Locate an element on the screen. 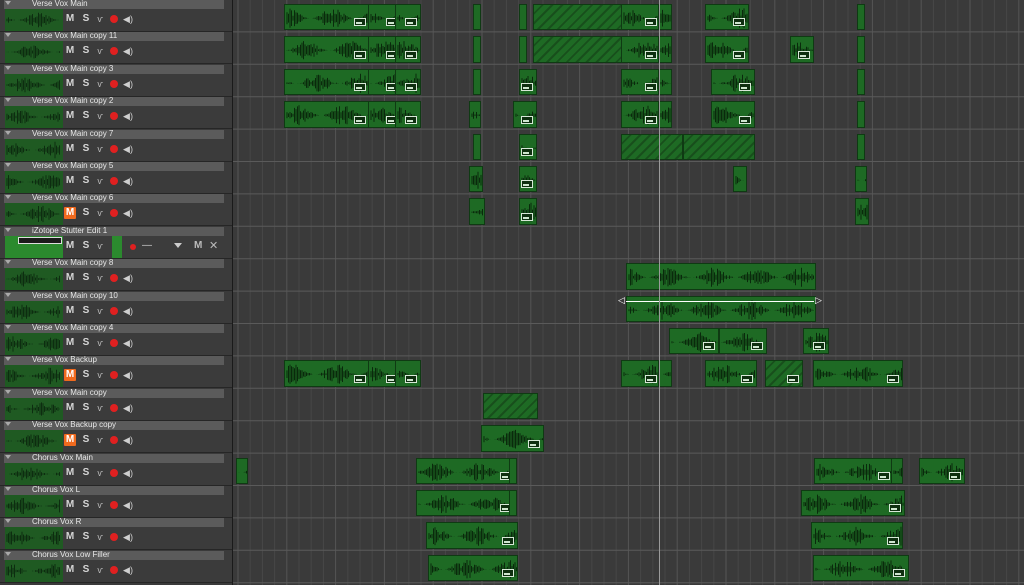  track-header: Verse Vox Main copy 10 M S ⱱ ◀) is located at coordinates (116, 307).